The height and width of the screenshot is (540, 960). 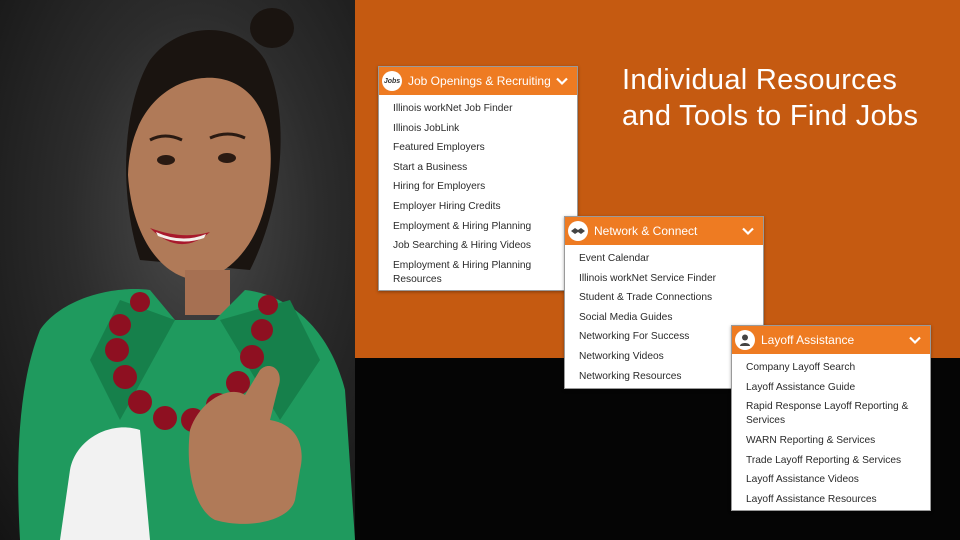 I want to click on menu-item-trade-layoff-reporting: Trade Layoff Reporting & Services, so click(x=831, y=461).